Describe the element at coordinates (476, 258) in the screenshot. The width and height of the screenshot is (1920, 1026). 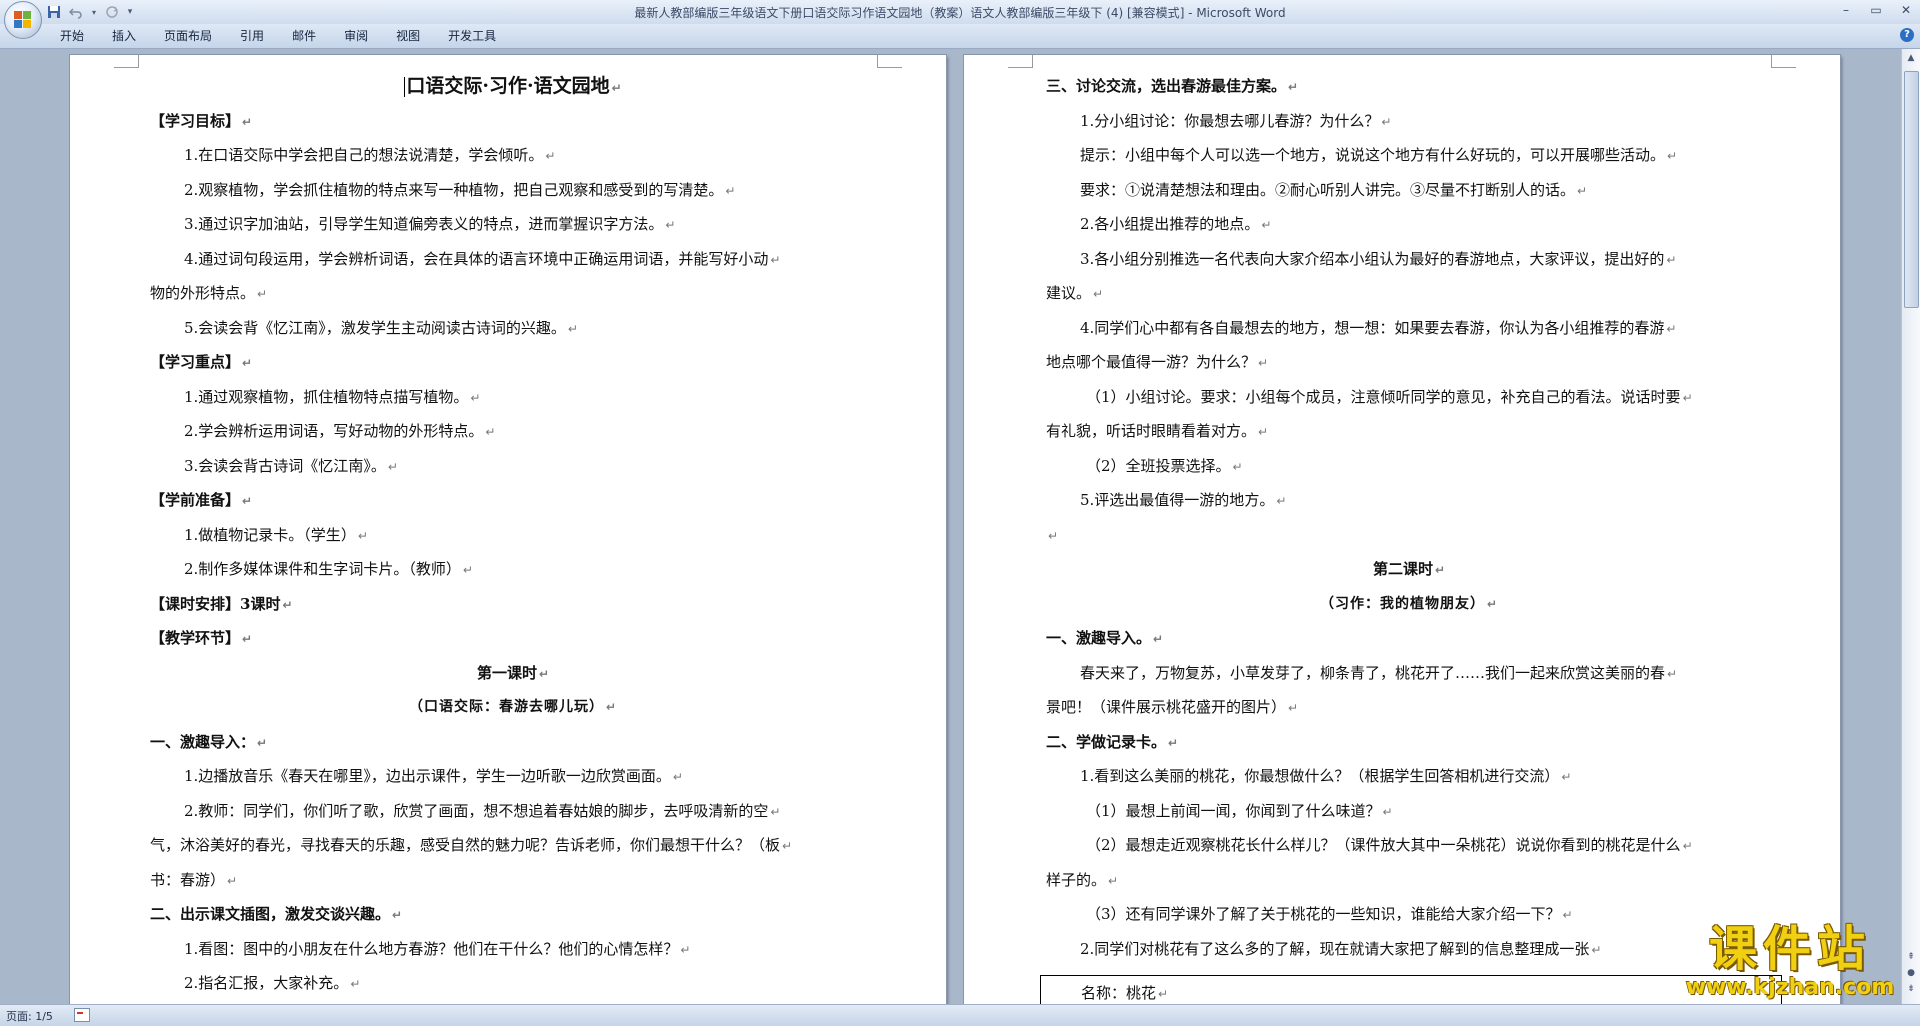
I see `line-text: 4.通过词句段运用，学会辨析词语，会在具体的语言环境中正确运用词语，并能写好小动` at that location.